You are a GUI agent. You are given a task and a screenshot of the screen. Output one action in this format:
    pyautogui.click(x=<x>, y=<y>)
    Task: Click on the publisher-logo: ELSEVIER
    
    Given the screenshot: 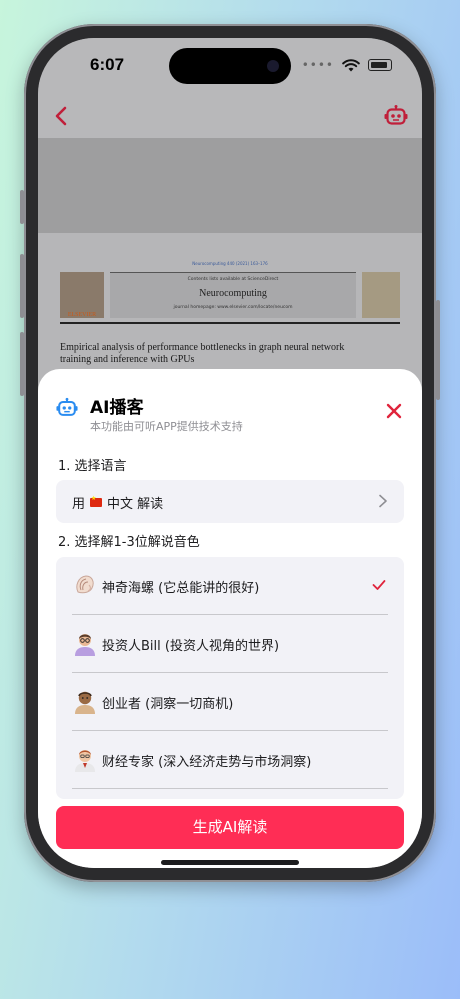 What is the action you would take?
    pyautogui.click(x=82, y=295)
    